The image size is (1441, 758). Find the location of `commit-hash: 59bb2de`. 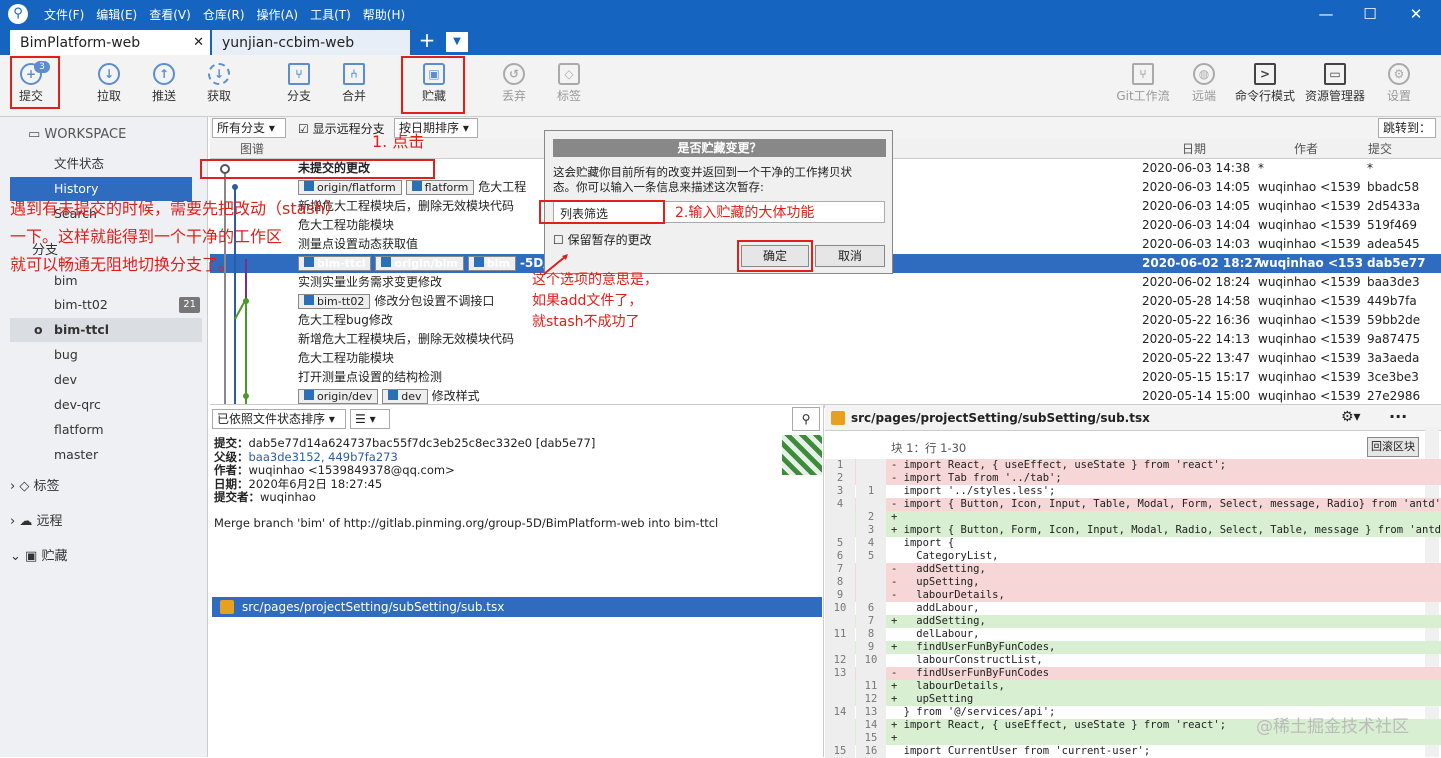

commit-hash: 59bb2de is located at coordinates (1394, 320).